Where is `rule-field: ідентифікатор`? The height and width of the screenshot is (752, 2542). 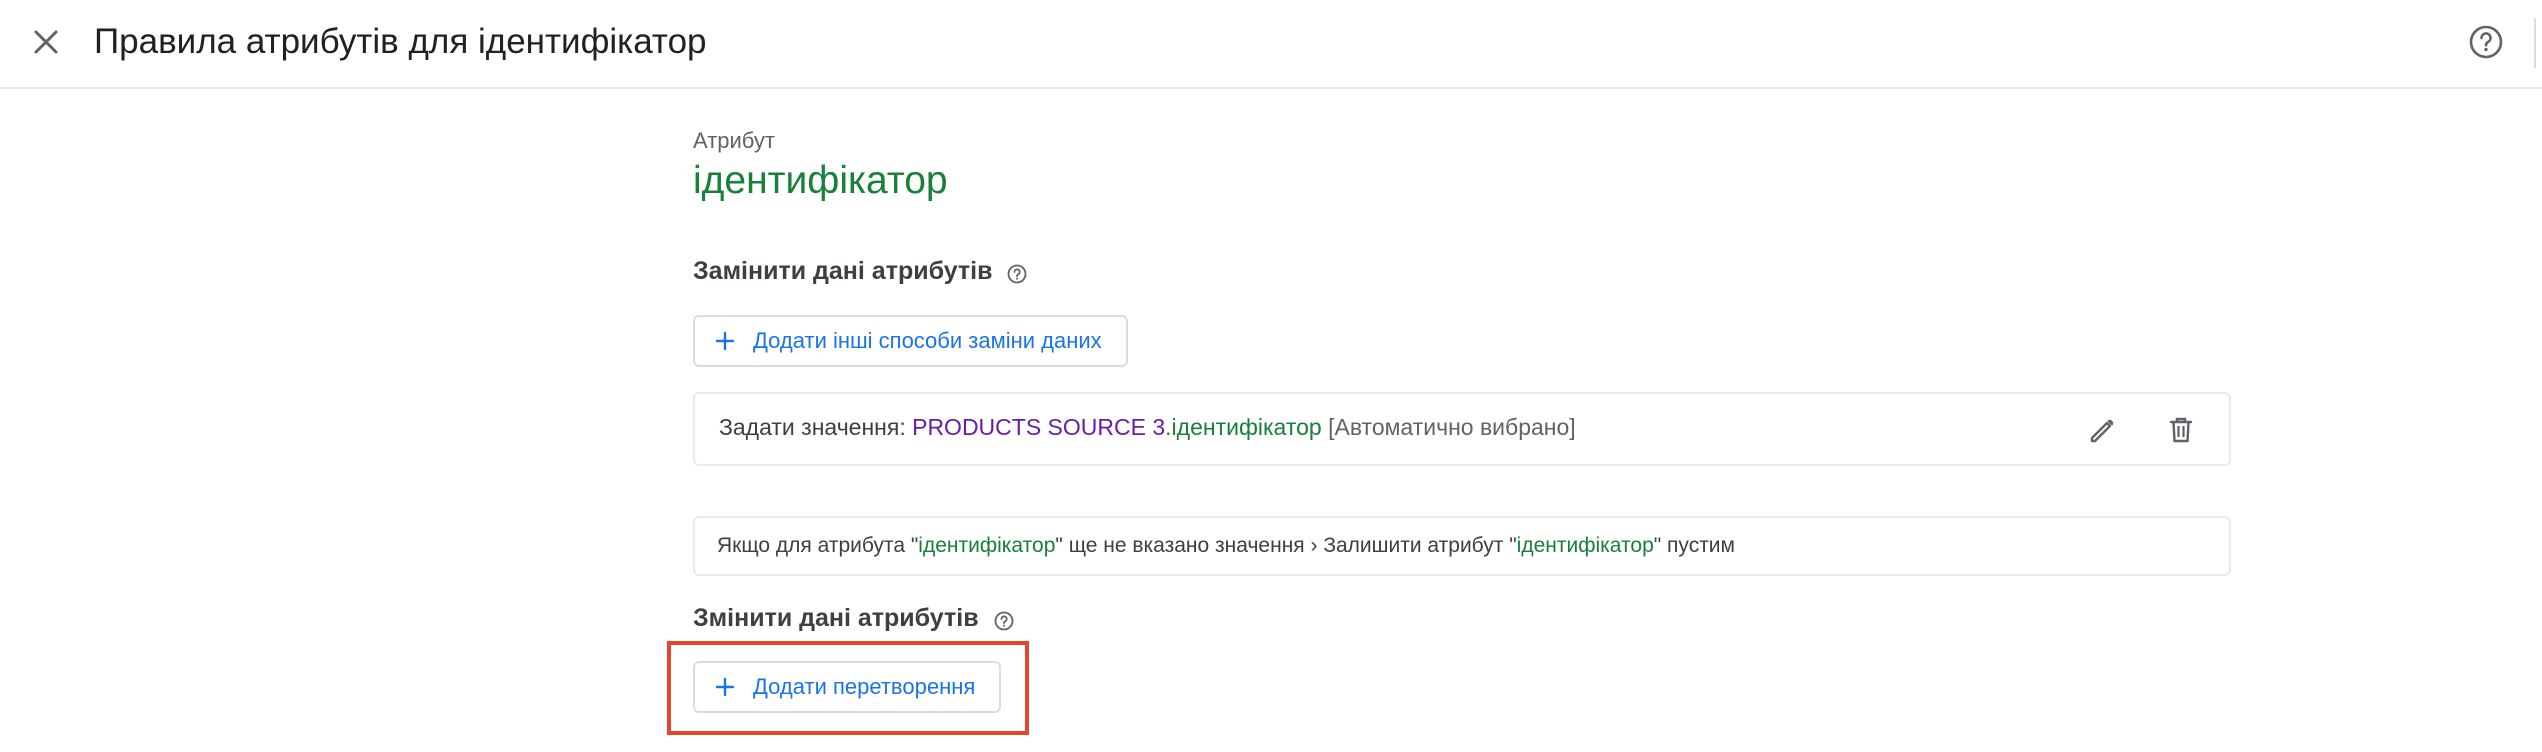 rule-field: ідентифікатор is located at coordinates (1246, 427).